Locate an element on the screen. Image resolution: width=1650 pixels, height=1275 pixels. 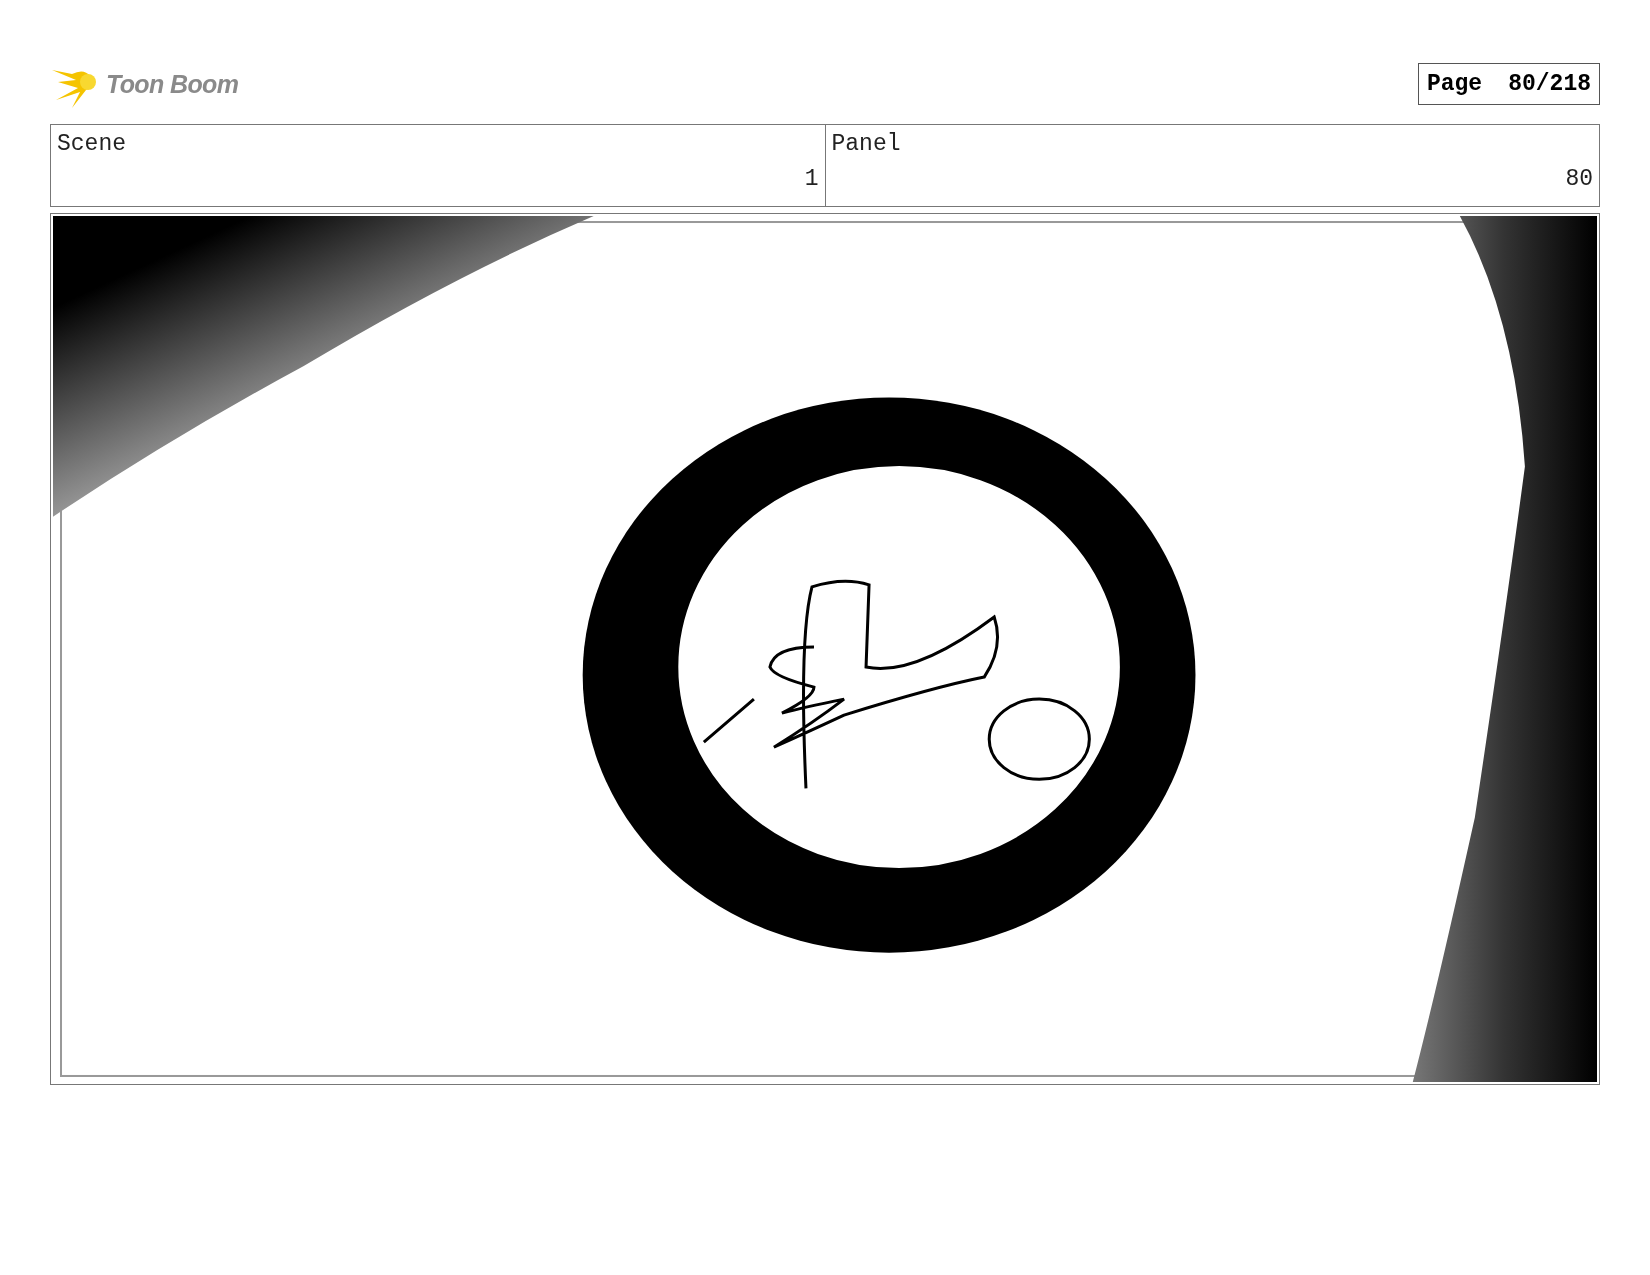
field-label: Panel is located at coordinates (866, 144).